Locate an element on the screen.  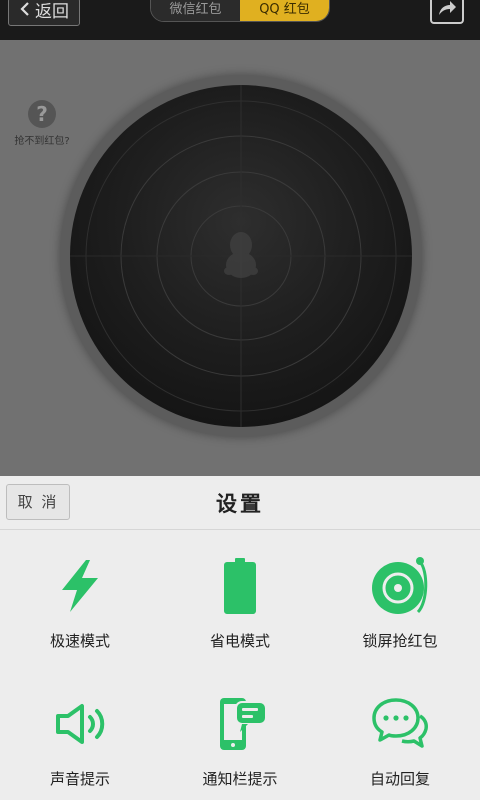
option-auto-reply: 自动回复 is located at coordinates (400, 734).